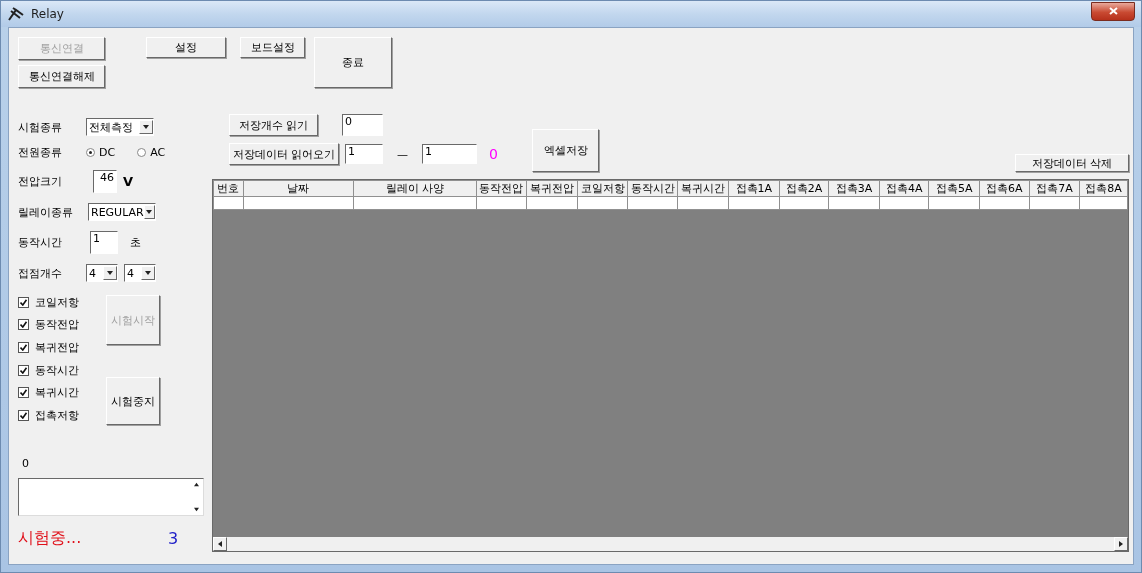 Image resolution: width=1142 pixels, height=573 pixels. Describe the element at coordinates (272, 47) in the screenshot. I see `push-button: 보드설정` at that location.